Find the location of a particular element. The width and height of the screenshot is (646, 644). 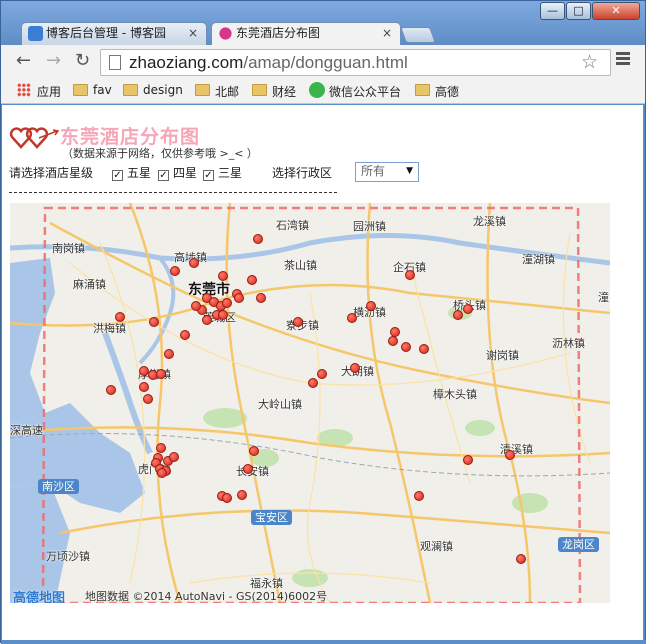

map-label: 樟木头镇 is located at coordinates (455, 394).